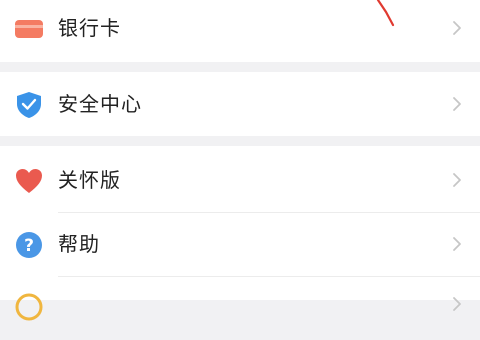 The image size is (480, 340). I want to click on menu-item-label: 帮助, so click(79, 244).